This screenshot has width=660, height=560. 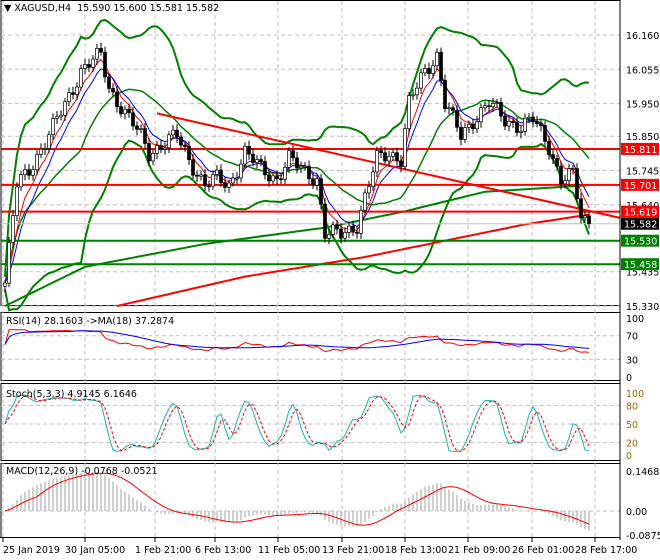 What do you see at coordinates (111, 8) in the screenshot?
I see `chart-header: ▼ XAGUSD,H4 15.590 15.600 15.581 15.582` at bounding box center [111, 8].